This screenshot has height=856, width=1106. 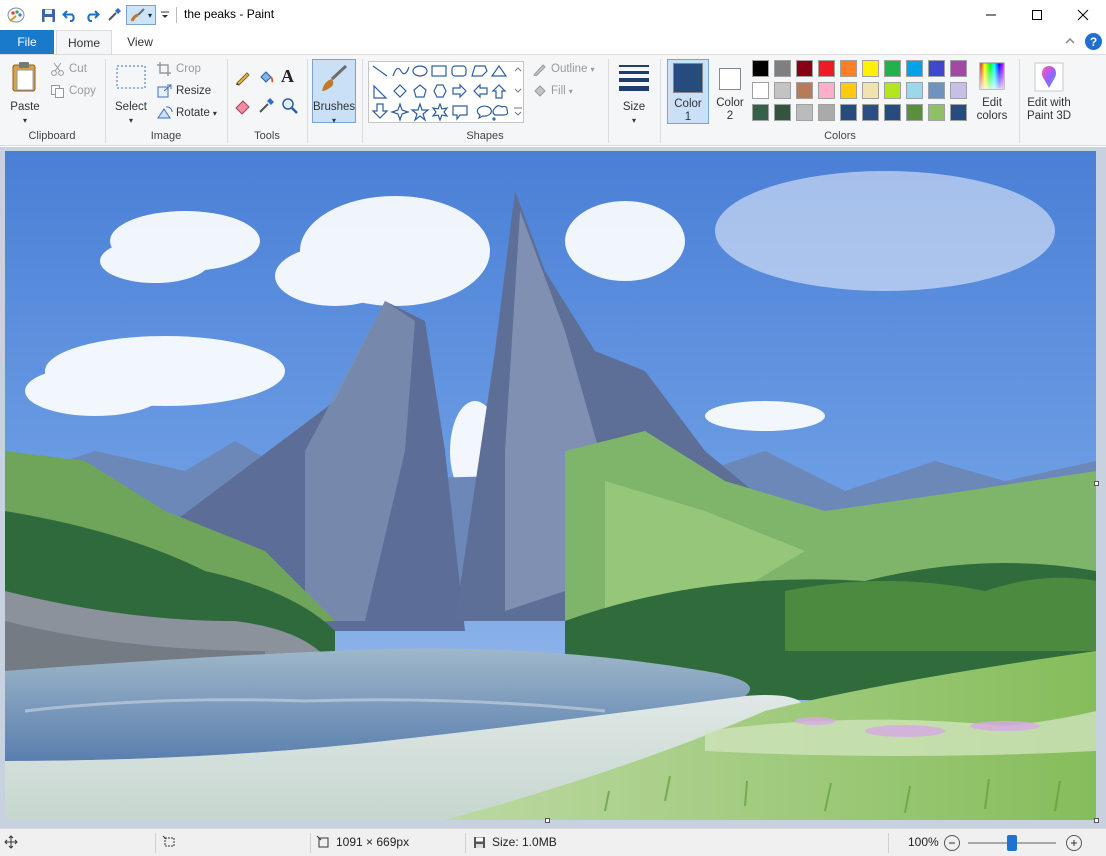 I want to click on select-button: Select ▾, so click(x=131, y=92).